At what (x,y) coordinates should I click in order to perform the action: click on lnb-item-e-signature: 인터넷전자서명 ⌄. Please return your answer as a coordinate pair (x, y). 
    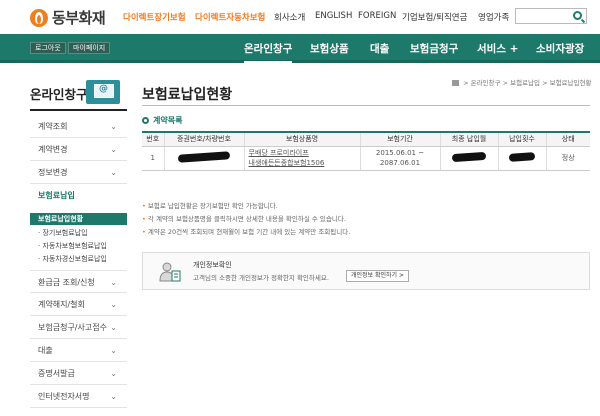
    Looking at the image, I should click on (78, 396).